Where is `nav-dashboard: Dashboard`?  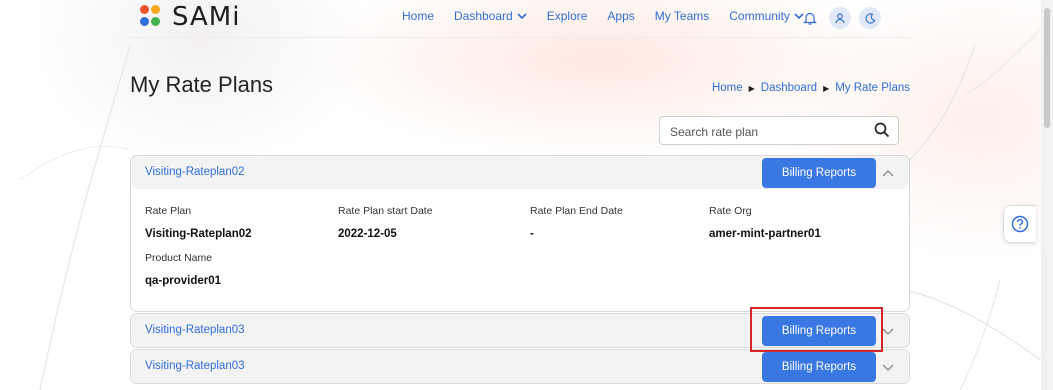
nav-dashboard: Dashboard is located at coordinates (490, 16).